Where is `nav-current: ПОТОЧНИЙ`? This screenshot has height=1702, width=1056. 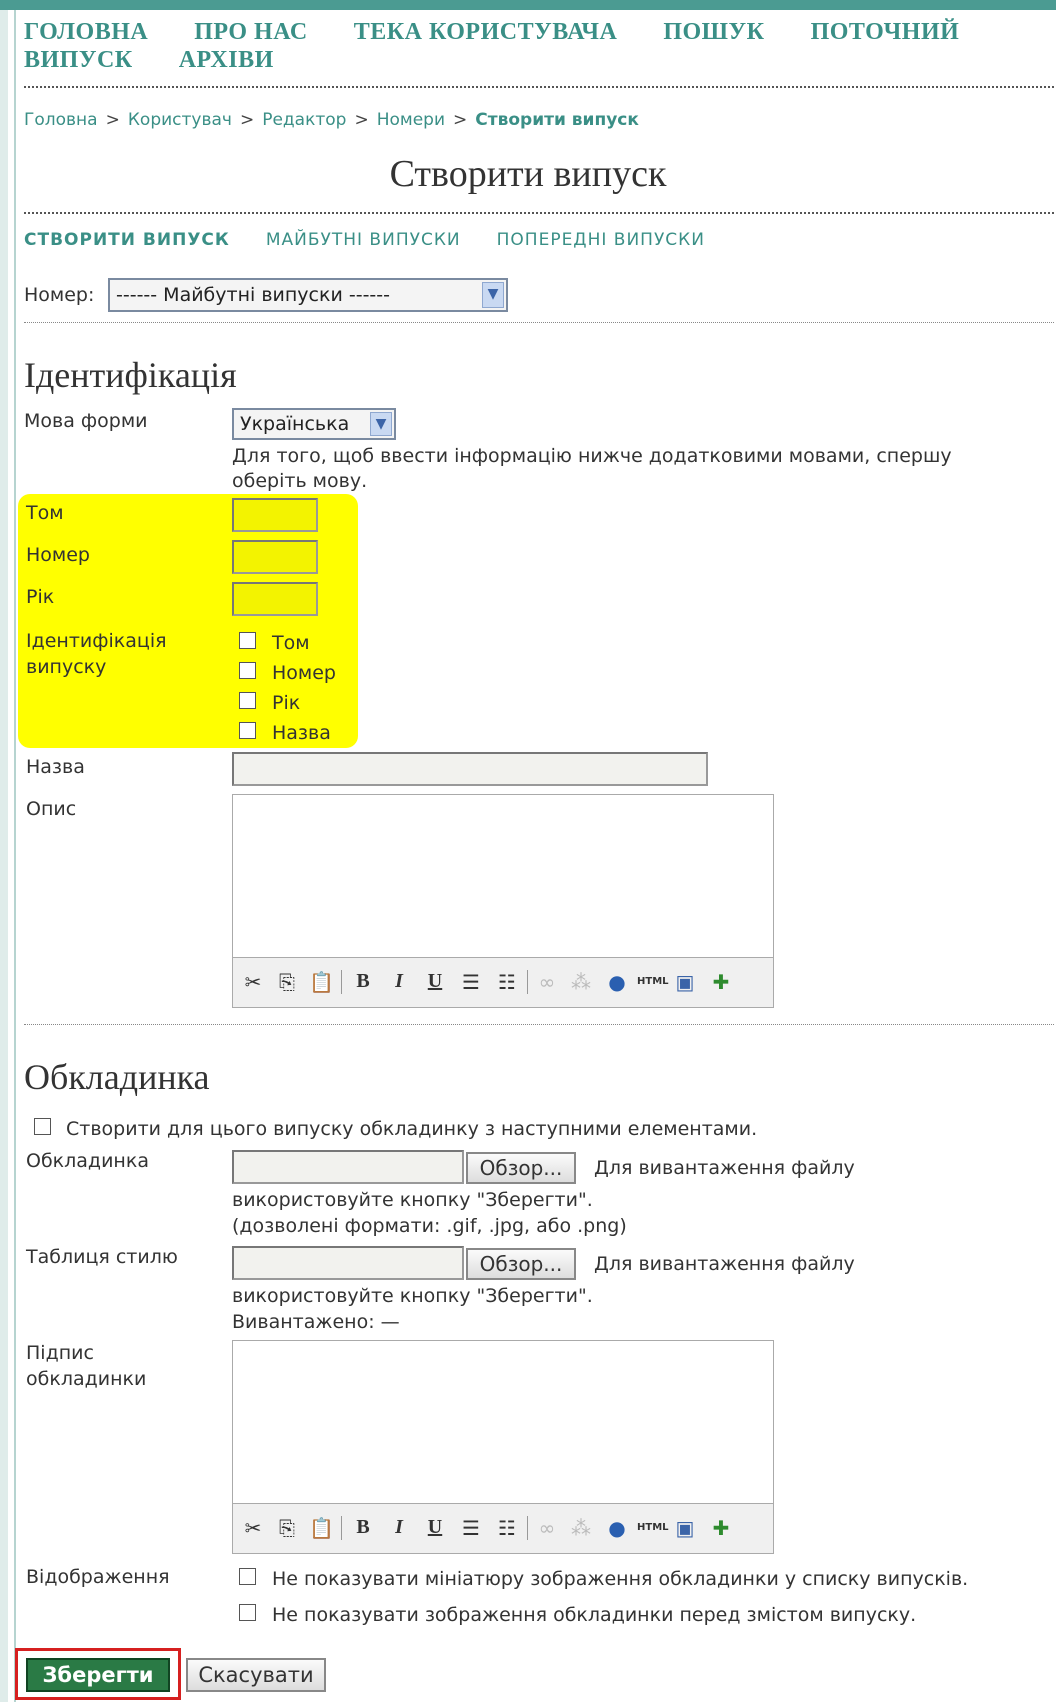
nav-current: ПОТОЧНИЙ is located at coordinates (885, 32).